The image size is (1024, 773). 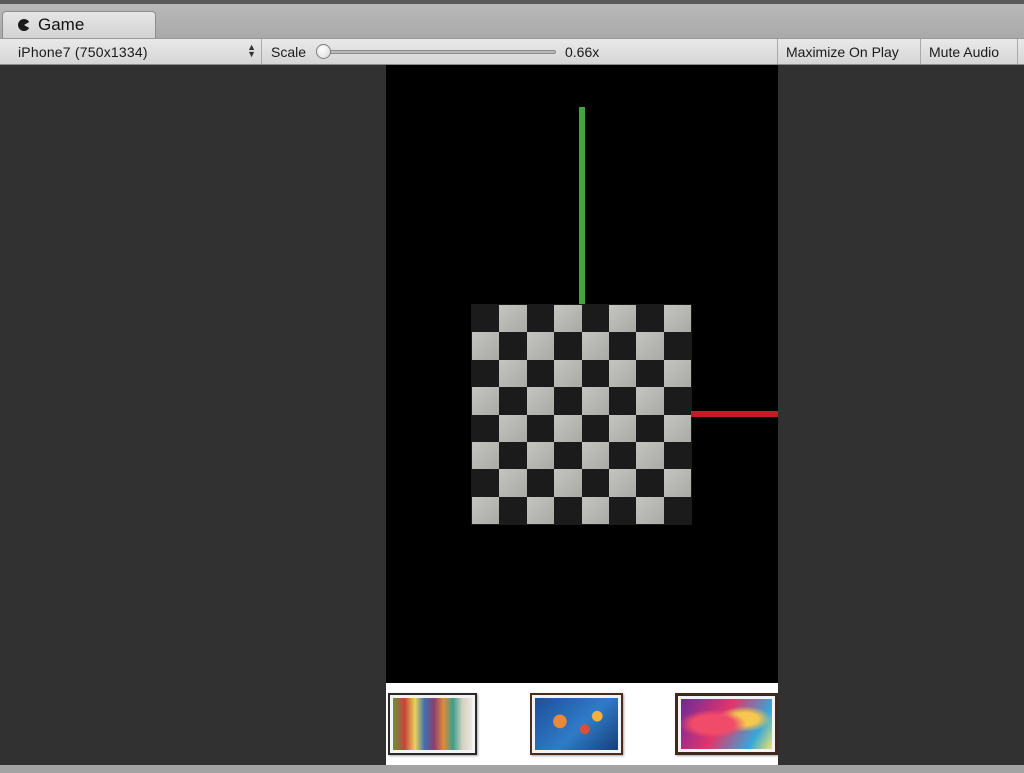 I want to click on maximize-on-play-button: Maximize On Play, so click(x=848, y=51).